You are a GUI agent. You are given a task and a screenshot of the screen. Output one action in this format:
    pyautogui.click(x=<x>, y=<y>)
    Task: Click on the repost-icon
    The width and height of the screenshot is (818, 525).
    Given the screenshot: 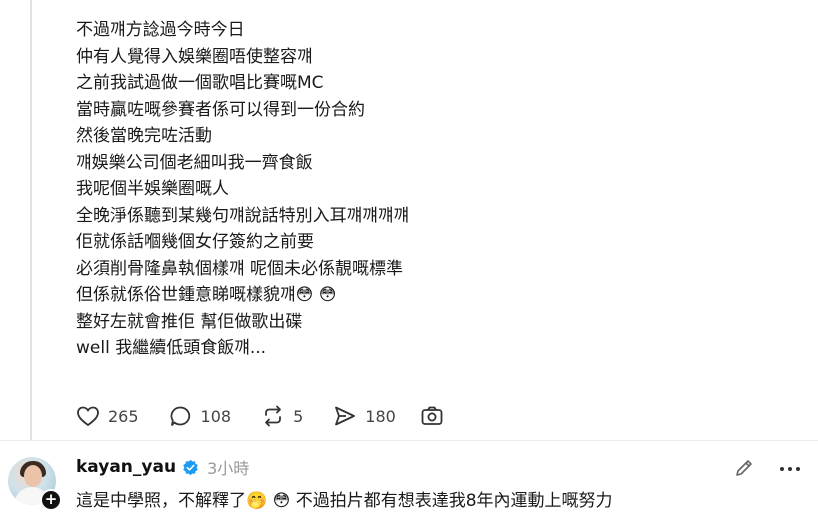 What is the action you would take?
    pyautogui.click(x=273, y=416)
    